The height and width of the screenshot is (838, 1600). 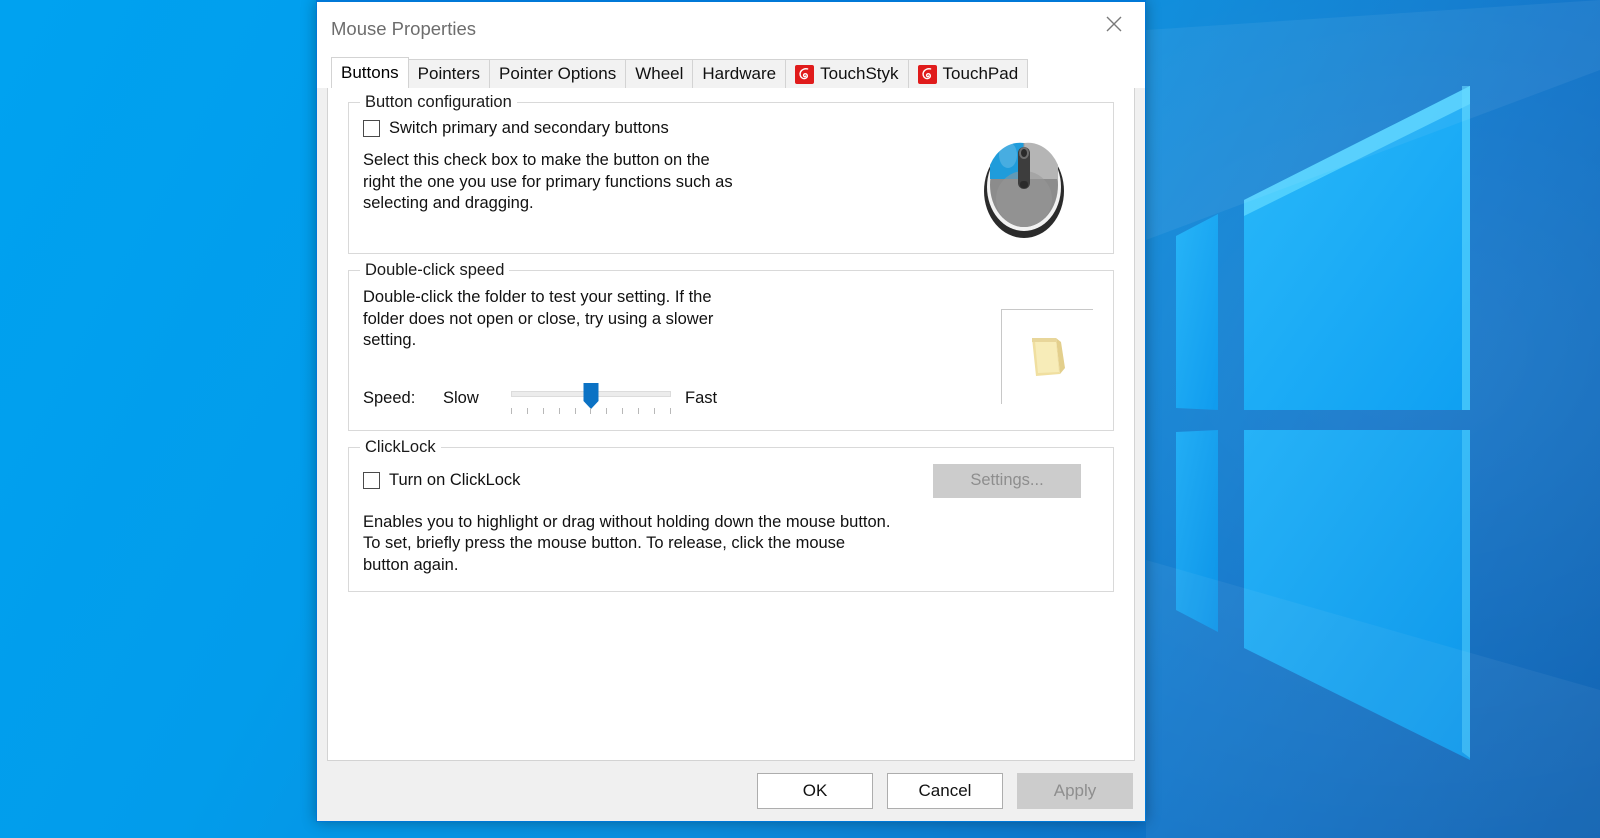 I want to click on tab-hardware: Hardware, so click(x=739, y=73).